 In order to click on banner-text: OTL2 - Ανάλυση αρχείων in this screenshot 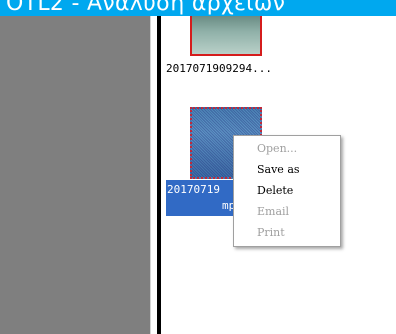, I will do `click(146, 8)`.